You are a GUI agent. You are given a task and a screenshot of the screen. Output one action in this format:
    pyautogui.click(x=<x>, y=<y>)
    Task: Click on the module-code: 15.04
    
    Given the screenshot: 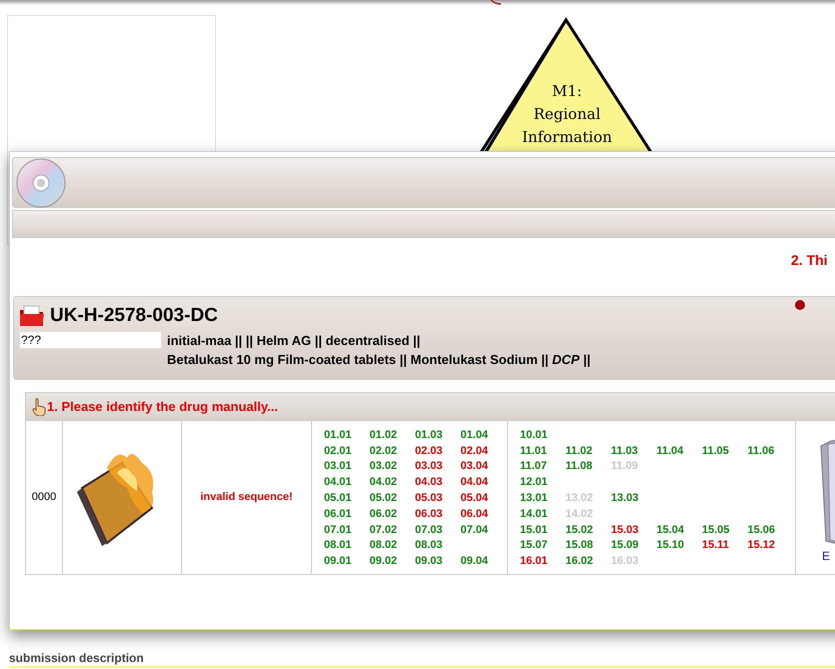 What is the action you would take?
    pyautogui.click(x=671, y=529)
    